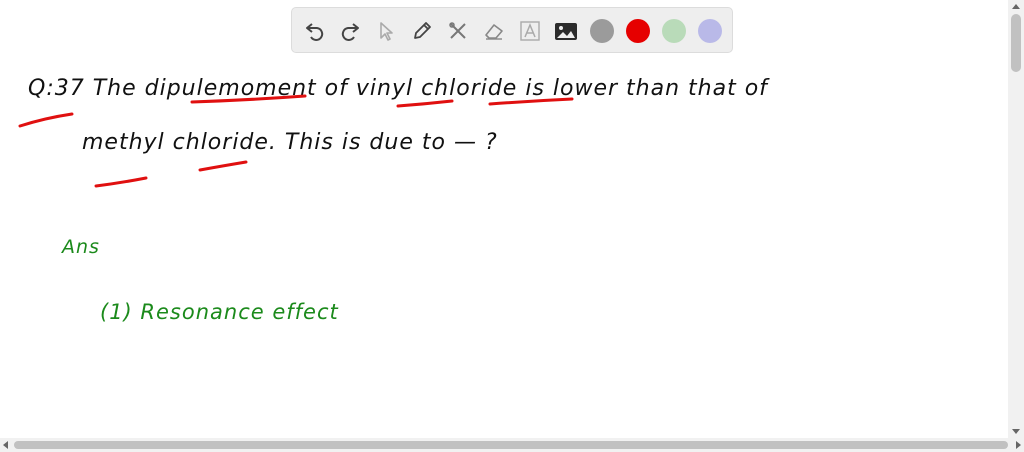 Image resolution: width=1024 pixels, height=452 pixels. What do you see at coordinates (296, 141) in the screenshot?
I see `red-underline-annotations` at bounding box center [296, 141].